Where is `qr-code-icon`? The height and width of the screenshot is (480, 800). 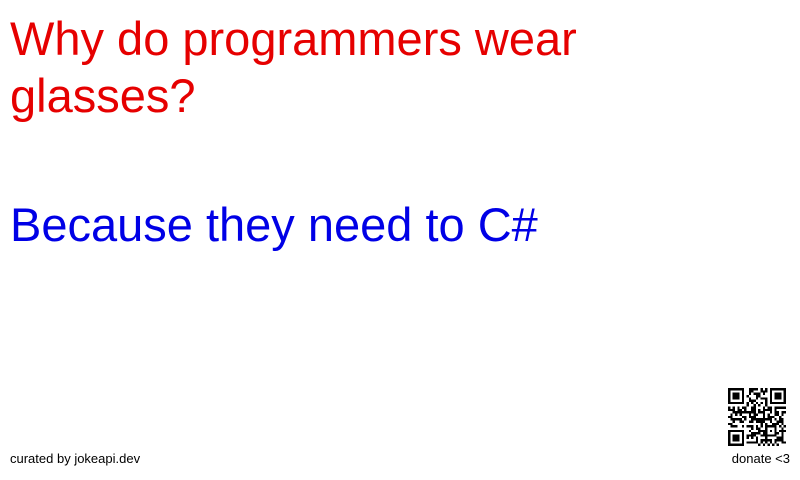 qr-code-icon is located at coordinates (757, 417).